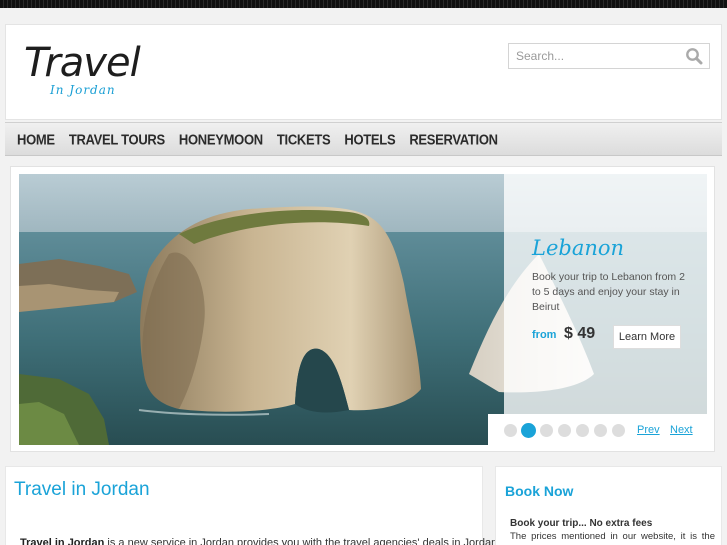 This screenshot has height=545, width=727. I want to click on logo-text: Travel, so click(82, 63).